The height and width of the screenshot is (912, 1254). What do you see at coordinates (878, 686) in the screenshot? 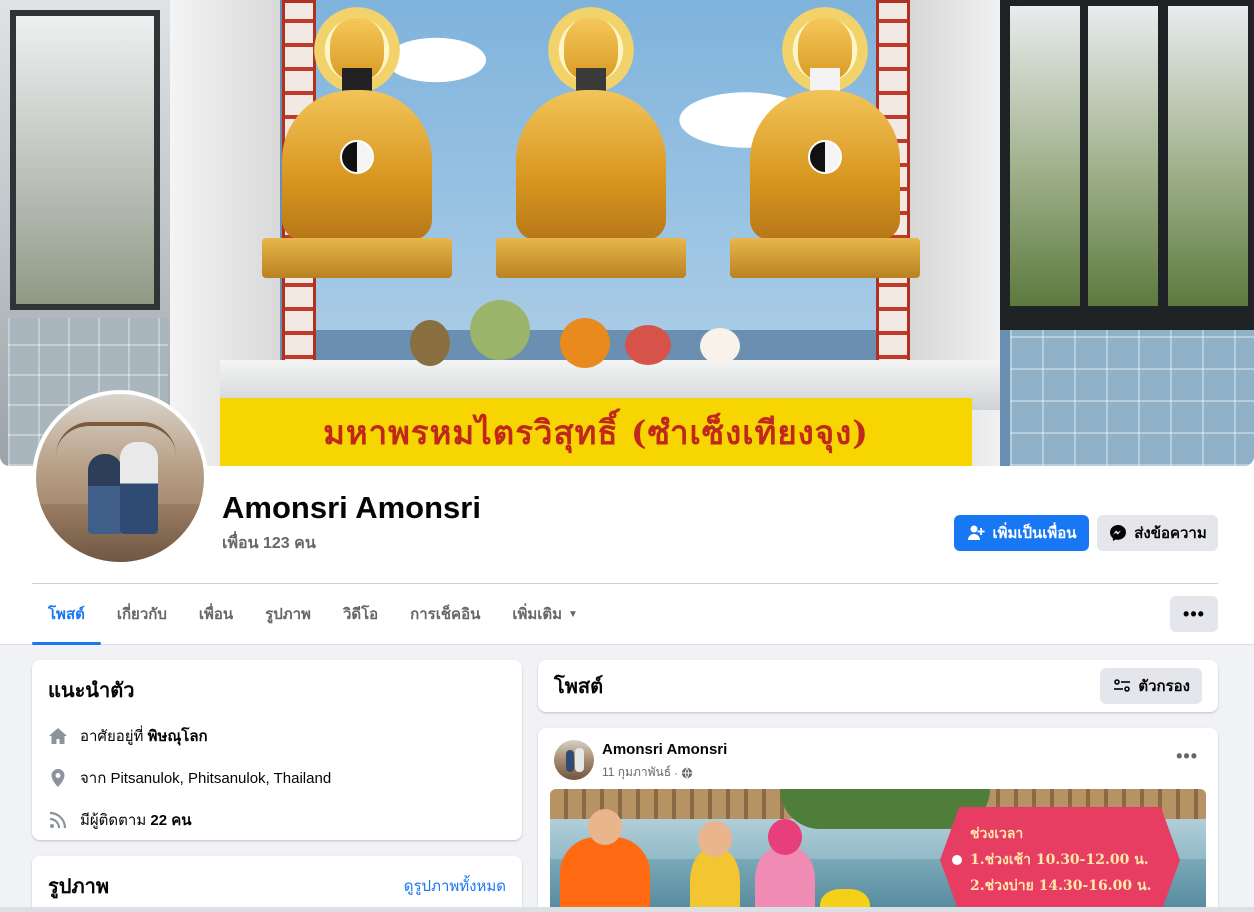
I see `posts-header-card: โพสต์ ตัวกรอง` at bounding box center [878, 686].